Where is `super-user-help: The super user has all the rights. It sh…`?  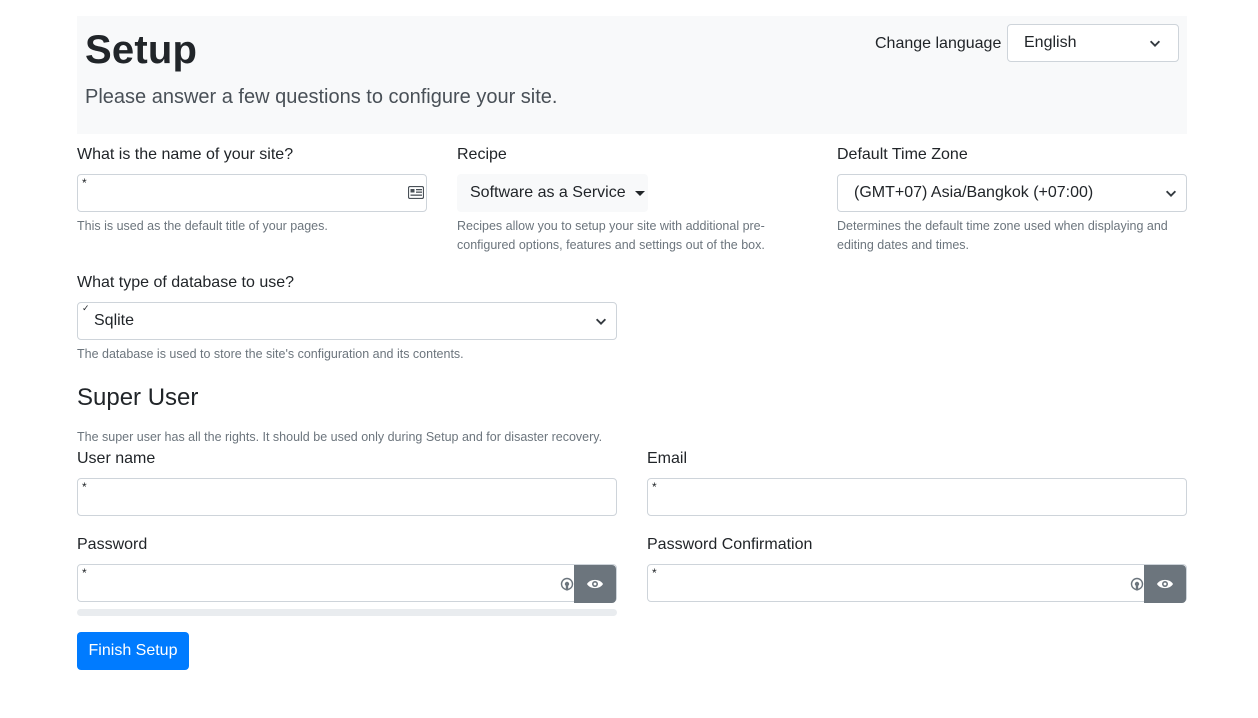
super-user-help: The super user has all the rights. It sh… is located at coordinates (340, 437).